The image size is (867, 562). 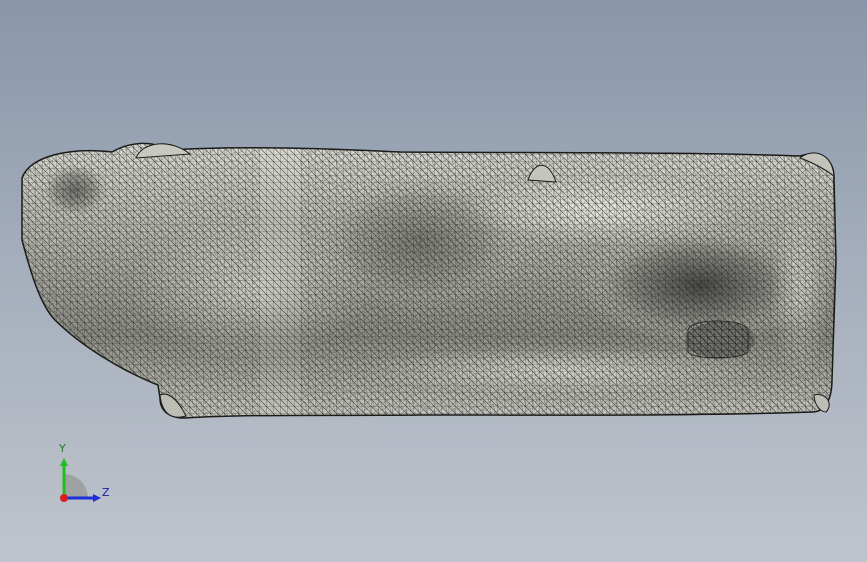 I want to click on z-axis-label: Z, so click(x=106, y=492).